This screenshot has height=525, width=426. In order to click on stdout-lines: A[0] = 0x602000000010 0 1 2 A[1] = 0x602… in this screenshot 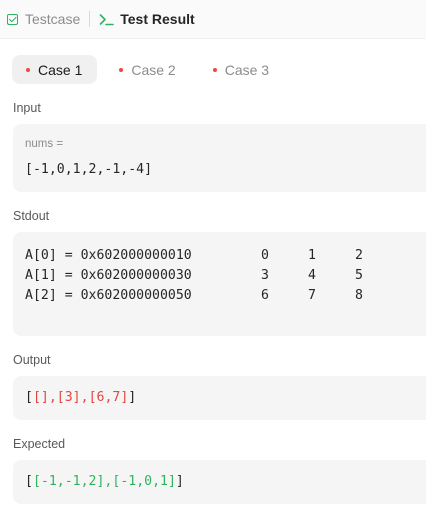, I will do `click(213, 275)`.